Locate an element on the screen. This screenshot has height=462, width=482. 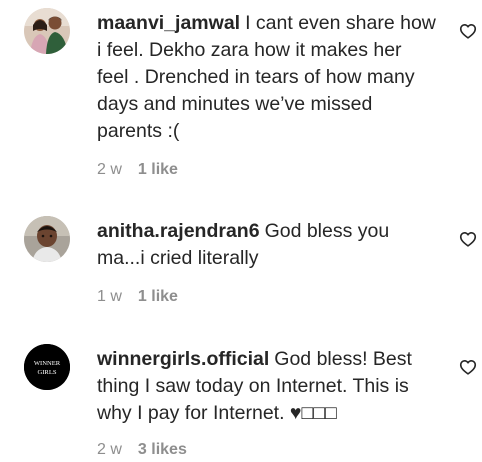
couple-photo-avatar is located at coordinates (47, 31).